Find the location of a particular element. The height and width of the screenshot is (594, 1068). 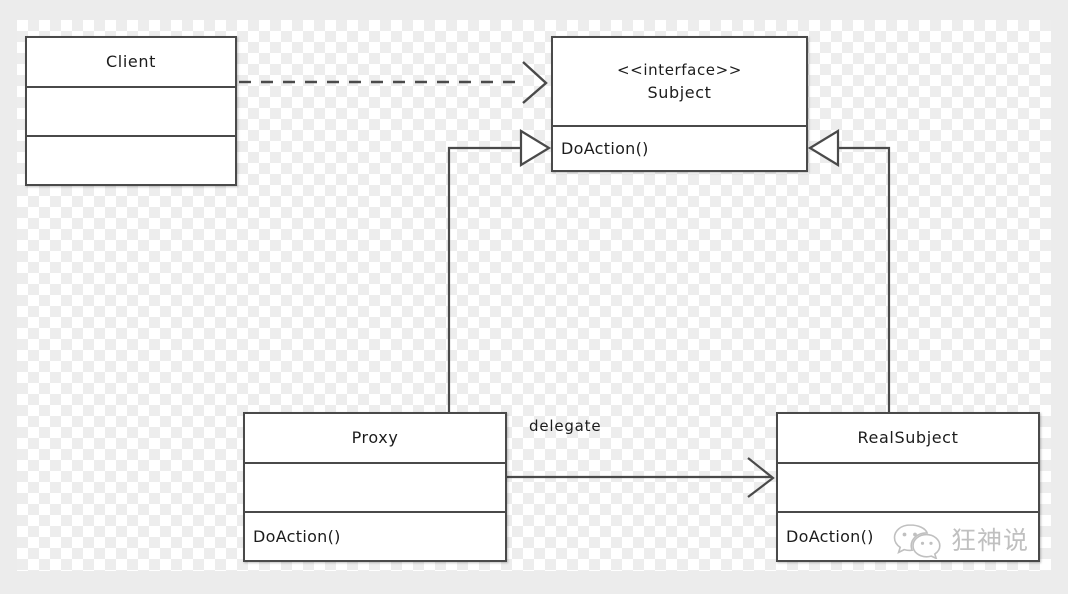

realsubject-class-name: RealSubject is located at coordinates (908, 437).